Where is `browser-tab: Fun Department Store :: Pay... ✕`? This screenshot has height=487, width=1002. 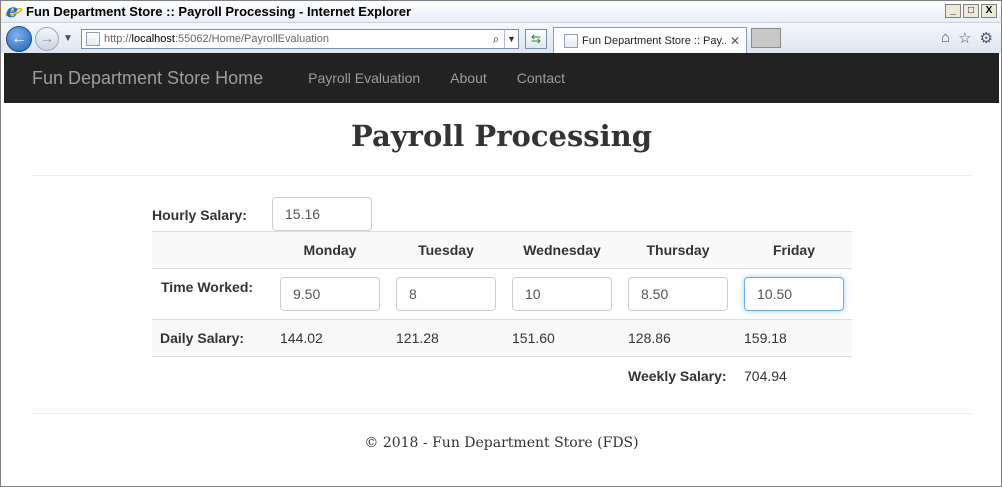
browser-tab: Fun Department Store :: Pay... ✕ is located at coordinates (650, 40).